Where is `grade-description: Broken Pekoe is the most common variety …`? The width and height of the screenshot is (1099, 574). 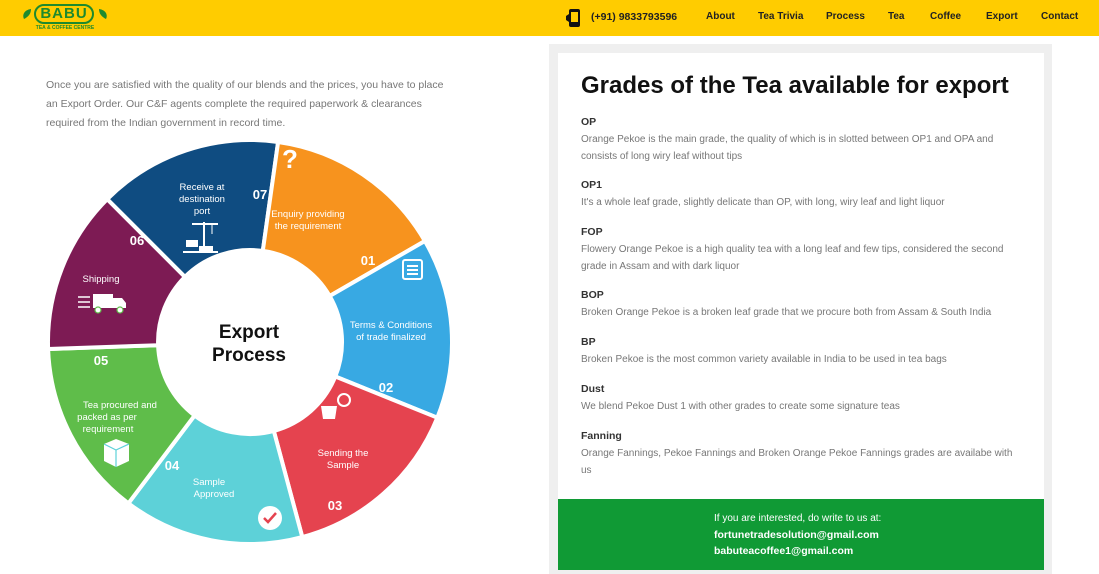
grade-description: Broken Pekoe is the most common variety … is located at coordinates (764, 359).